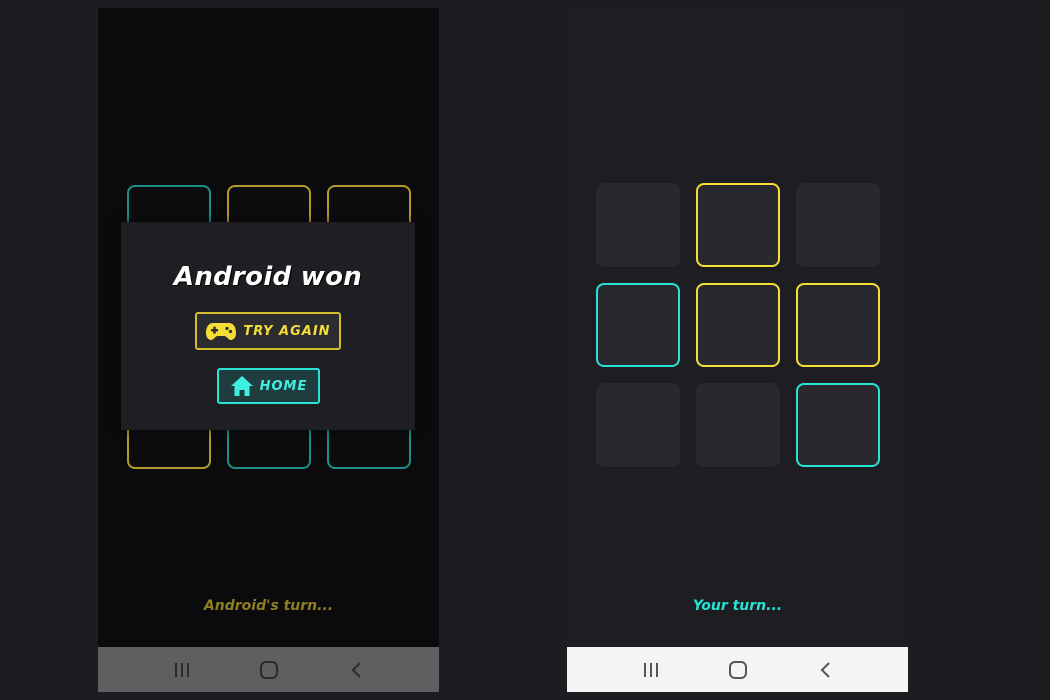 Image resolution: width=1050 pixels, height=700 pixels. Describe the element at coordinates (242, 386) in the screenshot. I see `home-icon` at that location.